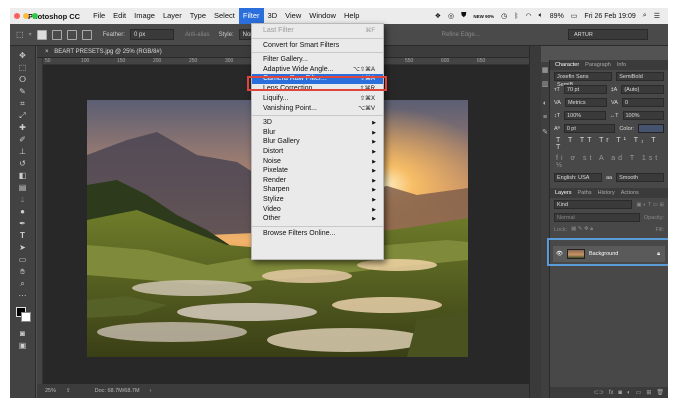  I want to click on clone-stamp-tool-icon: ⊥, so click(23, 151).